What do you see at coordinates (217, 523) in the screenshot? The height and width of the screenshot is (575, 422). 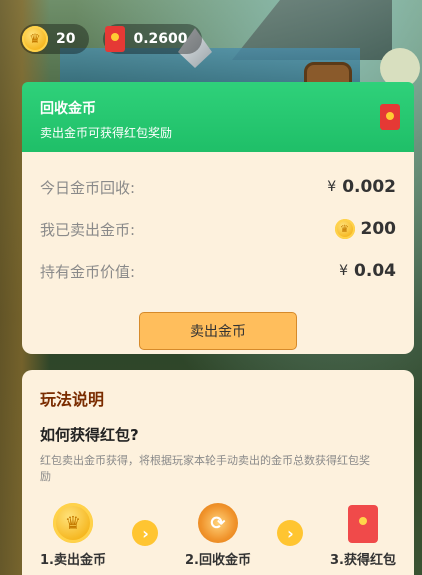 I see `recycle-icon: ⟳` at bounding box center [217, 523].